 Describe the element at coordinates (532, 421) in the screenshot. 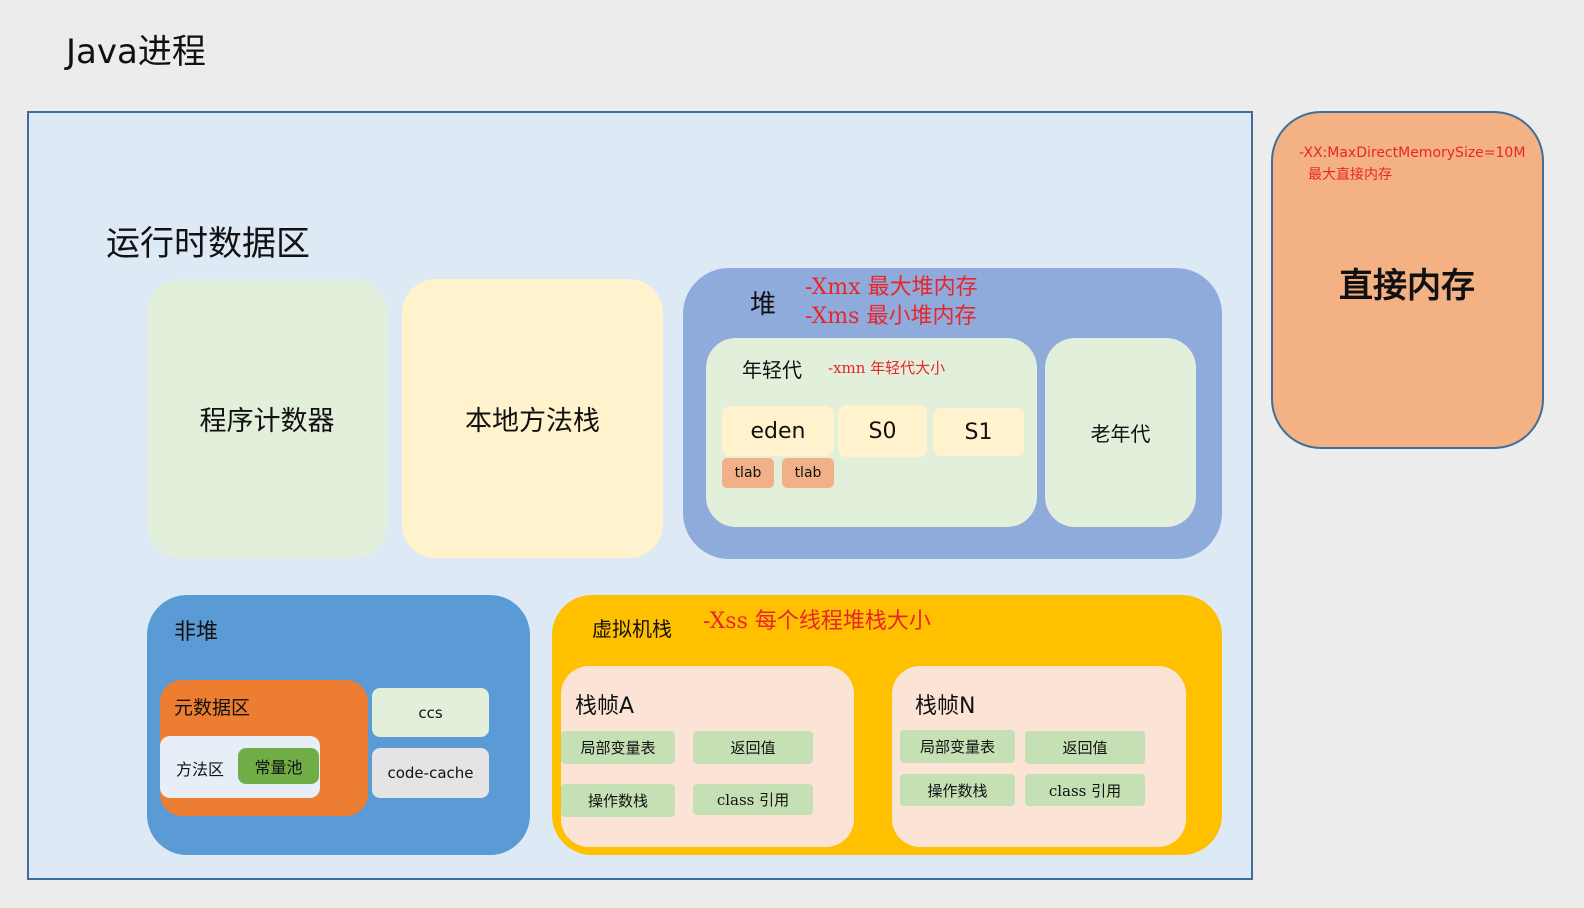

I see `native-method-stack-label: 本地方法栈` at that location.